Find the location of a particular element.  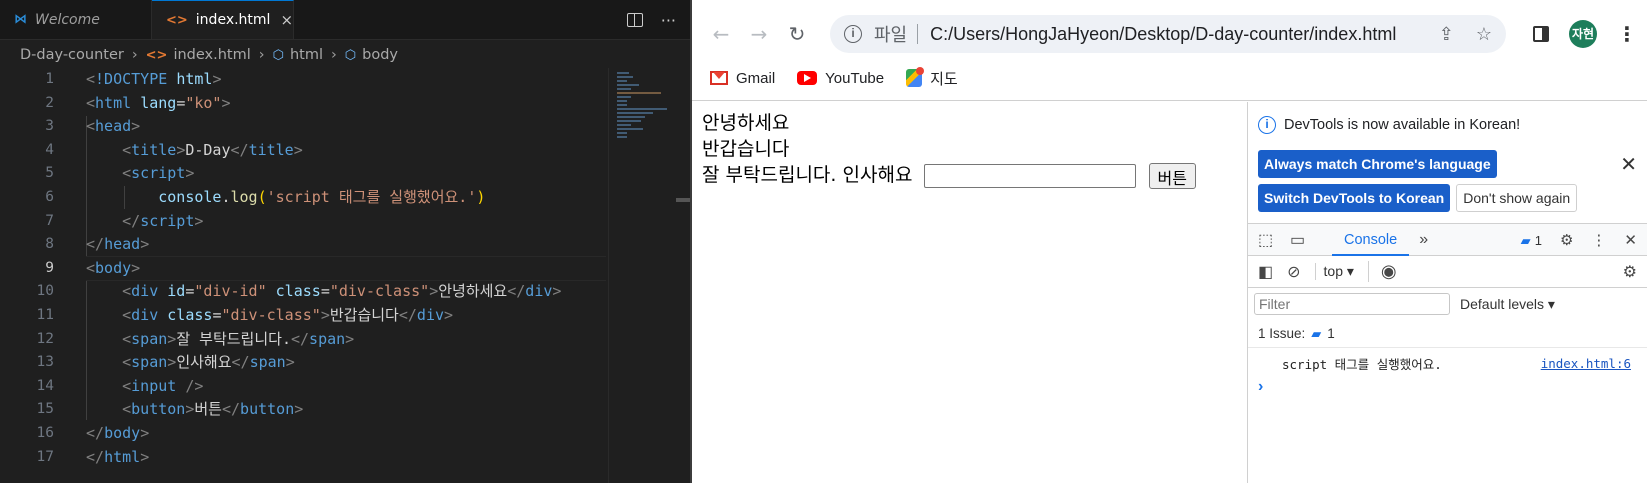

code-line: </head> is located at coordinates (346, 245).